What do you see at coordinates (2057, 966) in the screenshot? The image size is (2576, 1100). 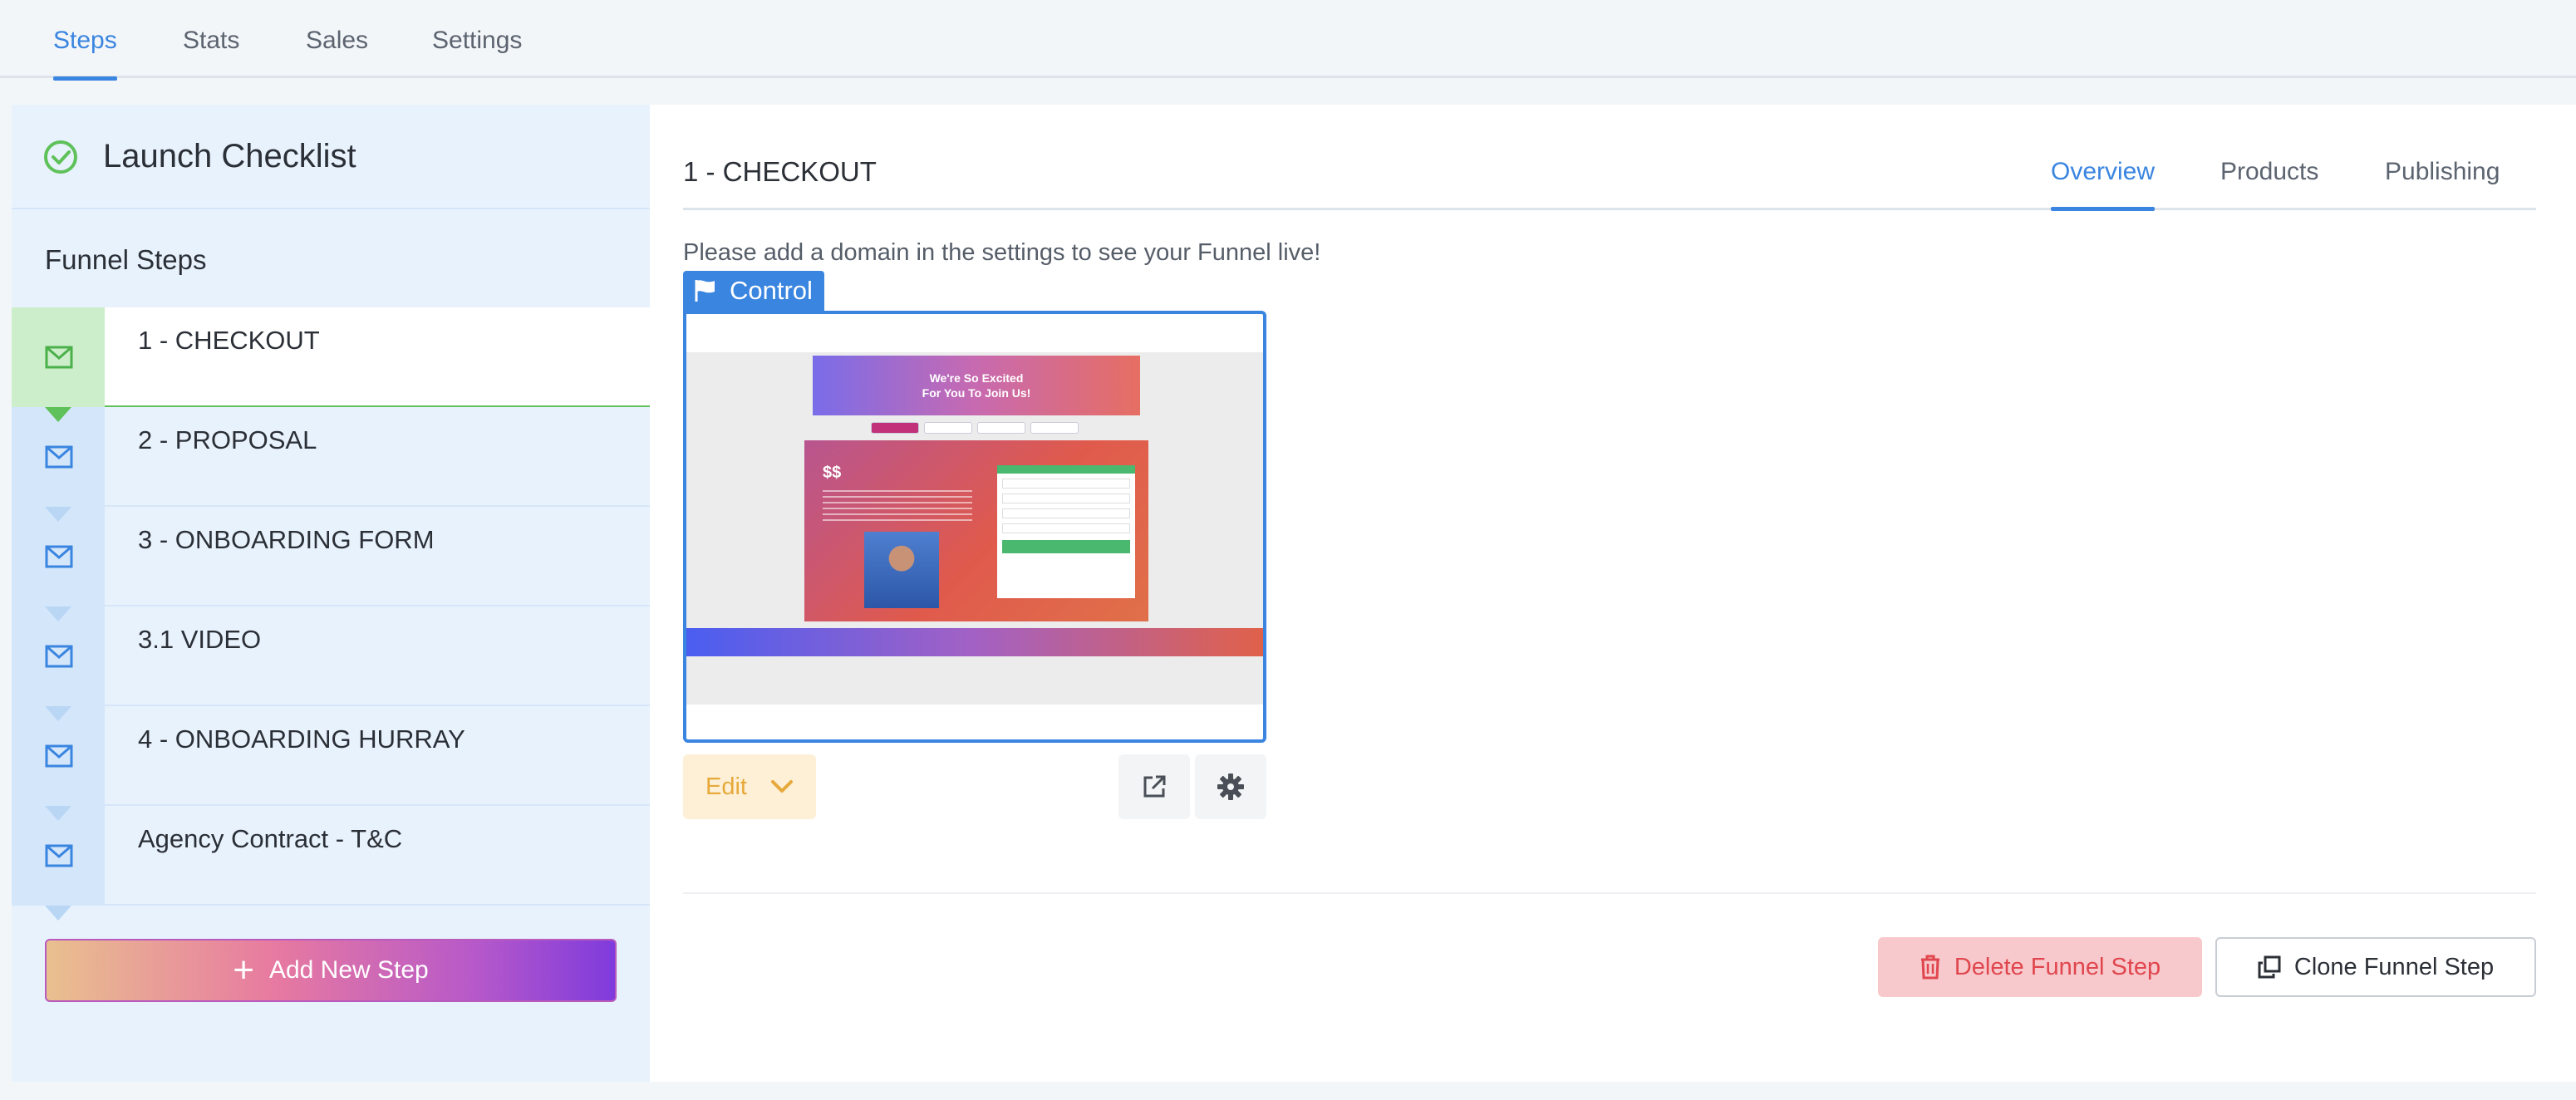 I see `delete-label: Delete Funnel Step` at bounding box center [2057, 966].